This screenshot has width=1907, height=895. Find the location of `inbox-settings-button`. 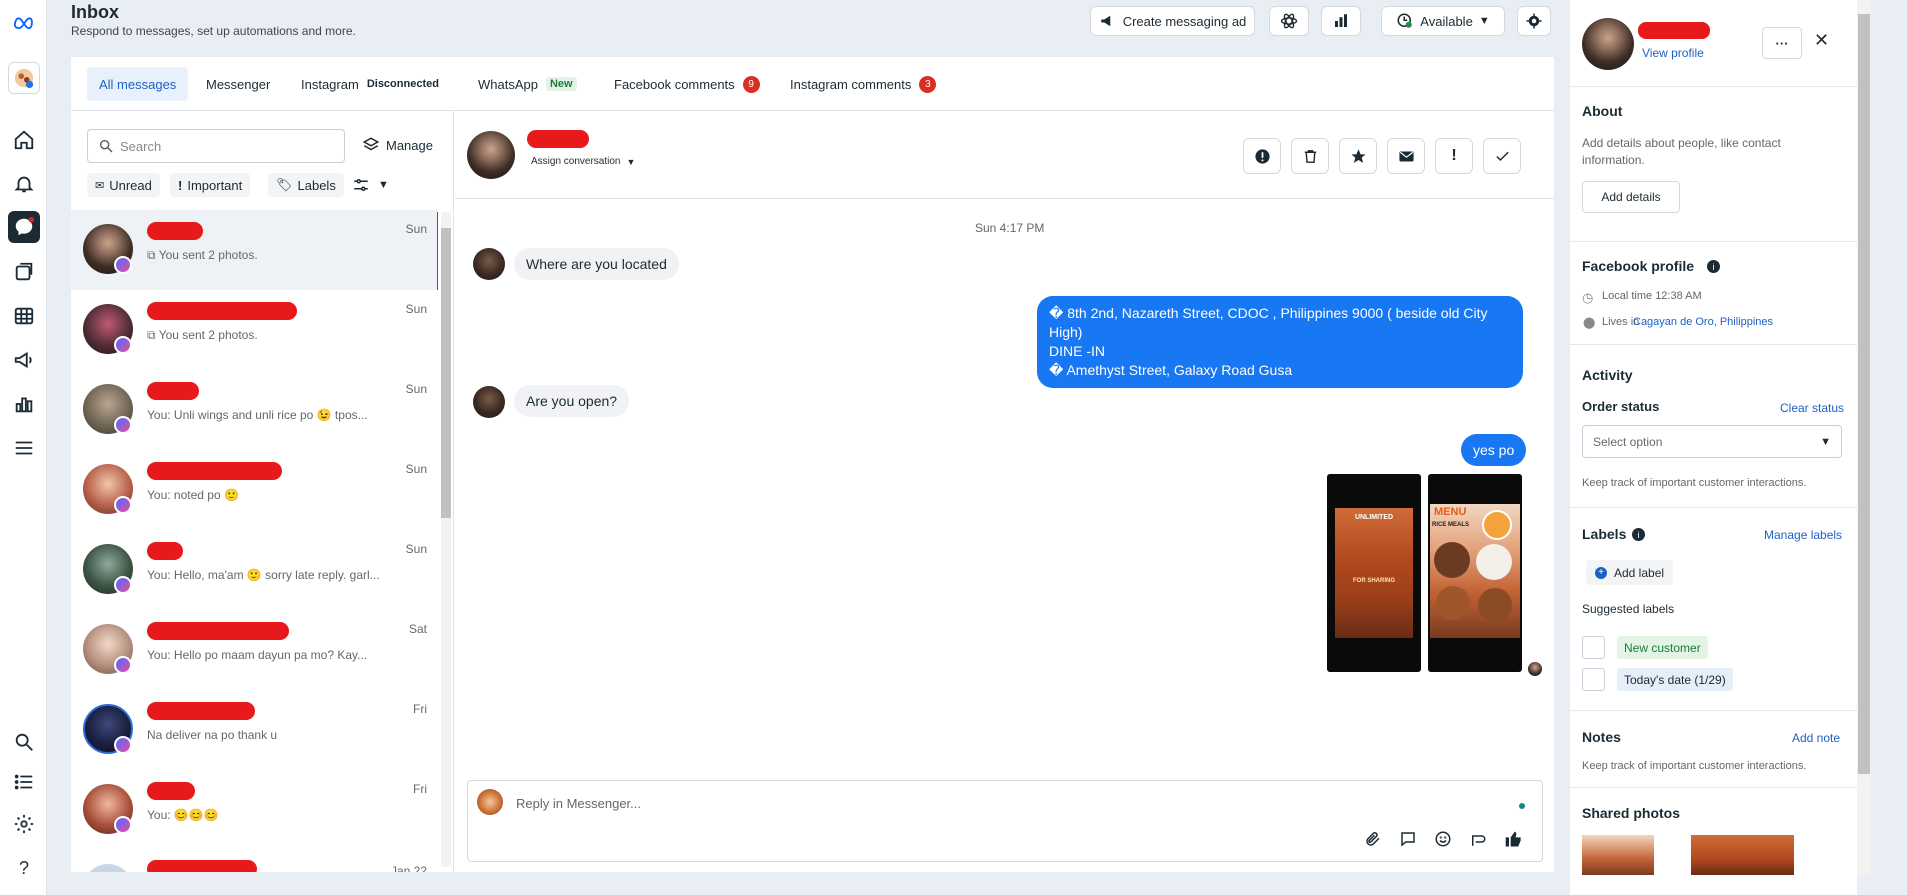

inbox-settings-button is located at coordinates (1534, 21).